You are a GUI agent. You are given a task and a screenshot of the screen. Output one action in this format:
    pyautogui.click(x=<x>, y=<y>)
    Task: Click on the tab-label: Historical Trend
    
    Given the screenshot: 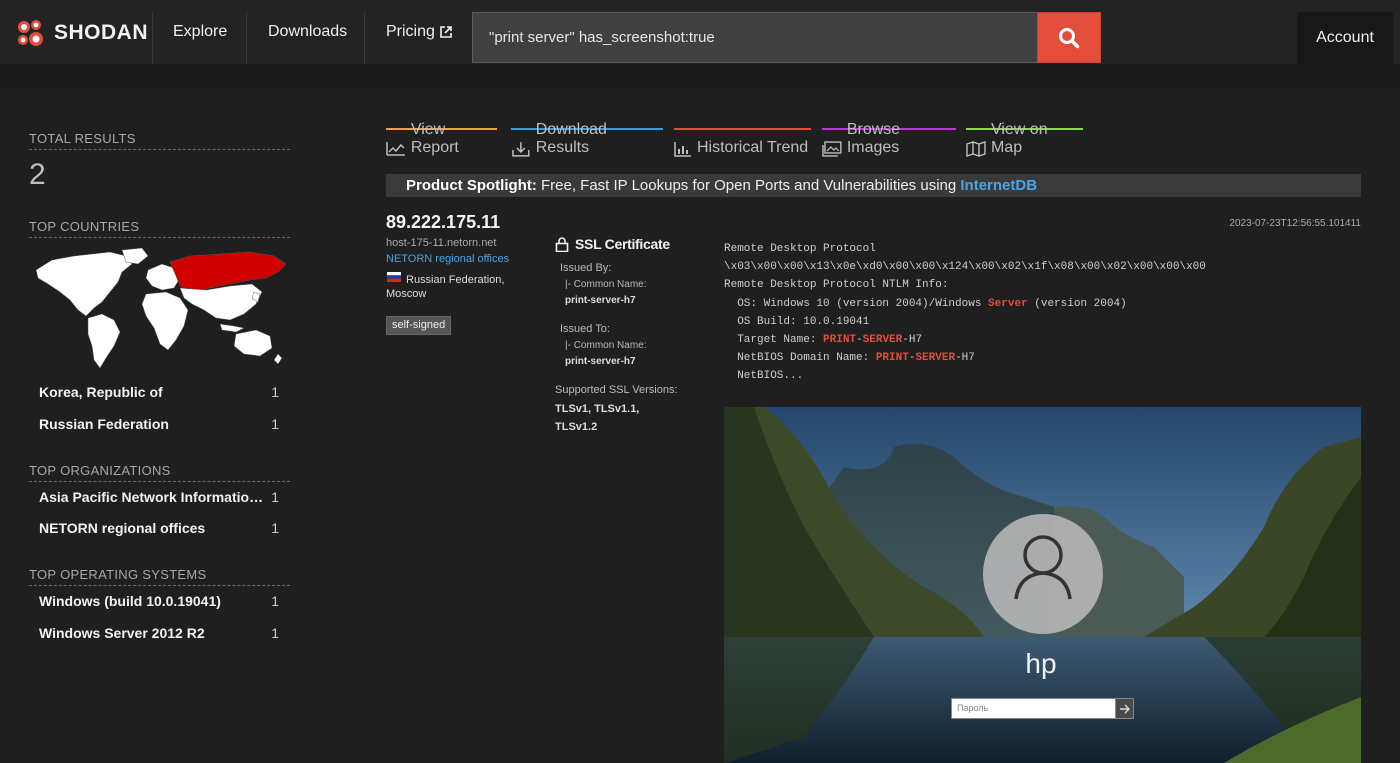 What is the action you would take?
    pyautogui.click(x=753, y=147)
    